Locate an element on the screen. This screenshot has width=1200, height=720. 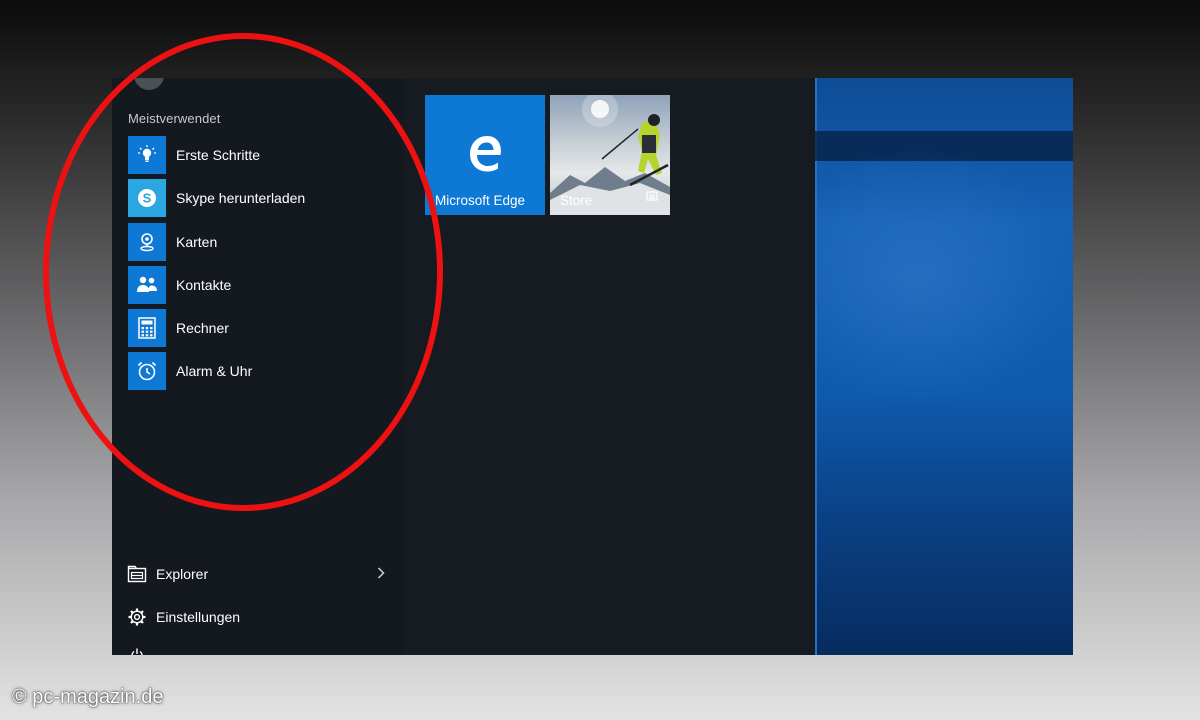
skype-icon: S is located at coordinates (147, 198).